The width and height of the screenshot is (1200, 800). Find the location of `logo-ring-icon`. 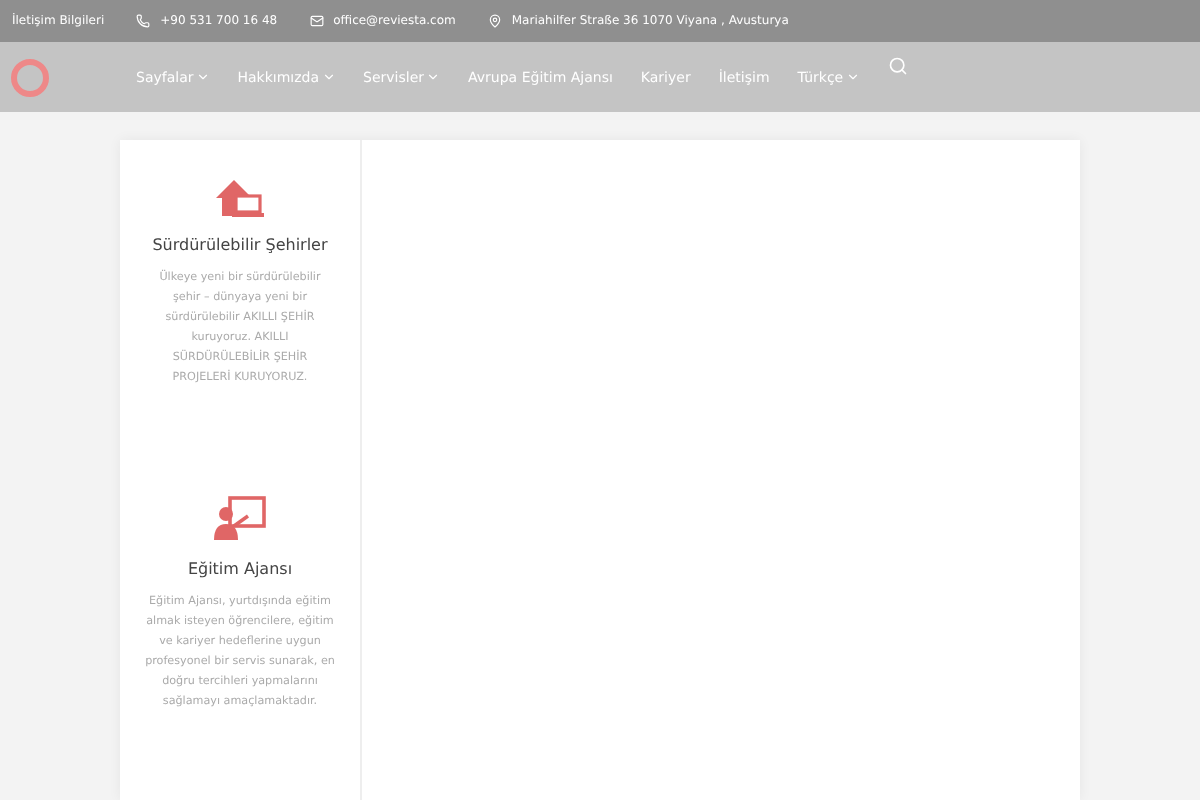

logo-ring-icon is located at coordinates (30, 77).